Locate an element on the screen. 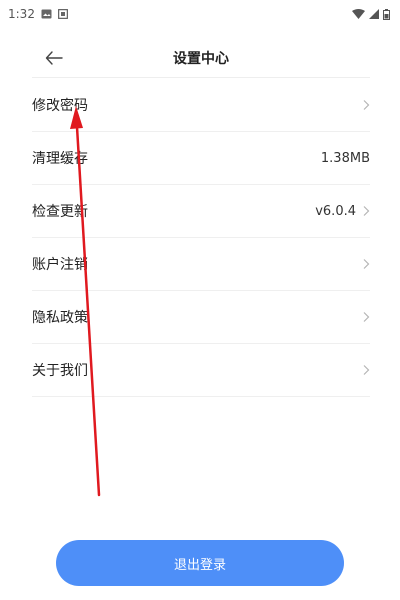 Image resolution: width=400 pixels, height=600 pixels. signal-icon is located at coordinates (374, 14).